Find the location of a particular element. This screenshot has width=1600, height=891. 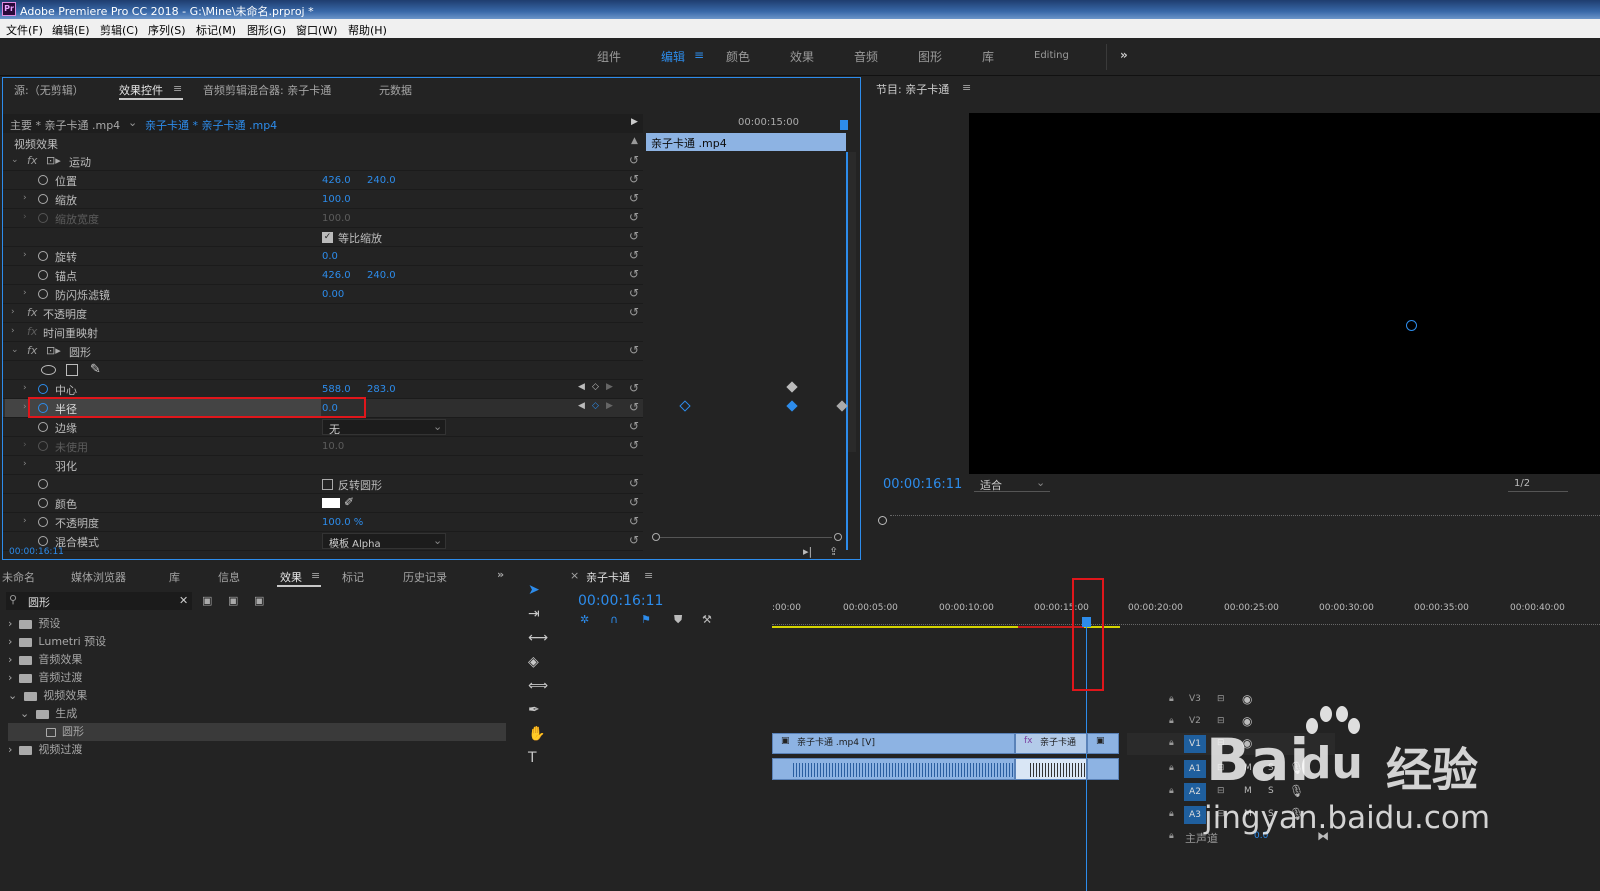

yuv-effects-icon: ▣ is located at coordinates (259, 600).